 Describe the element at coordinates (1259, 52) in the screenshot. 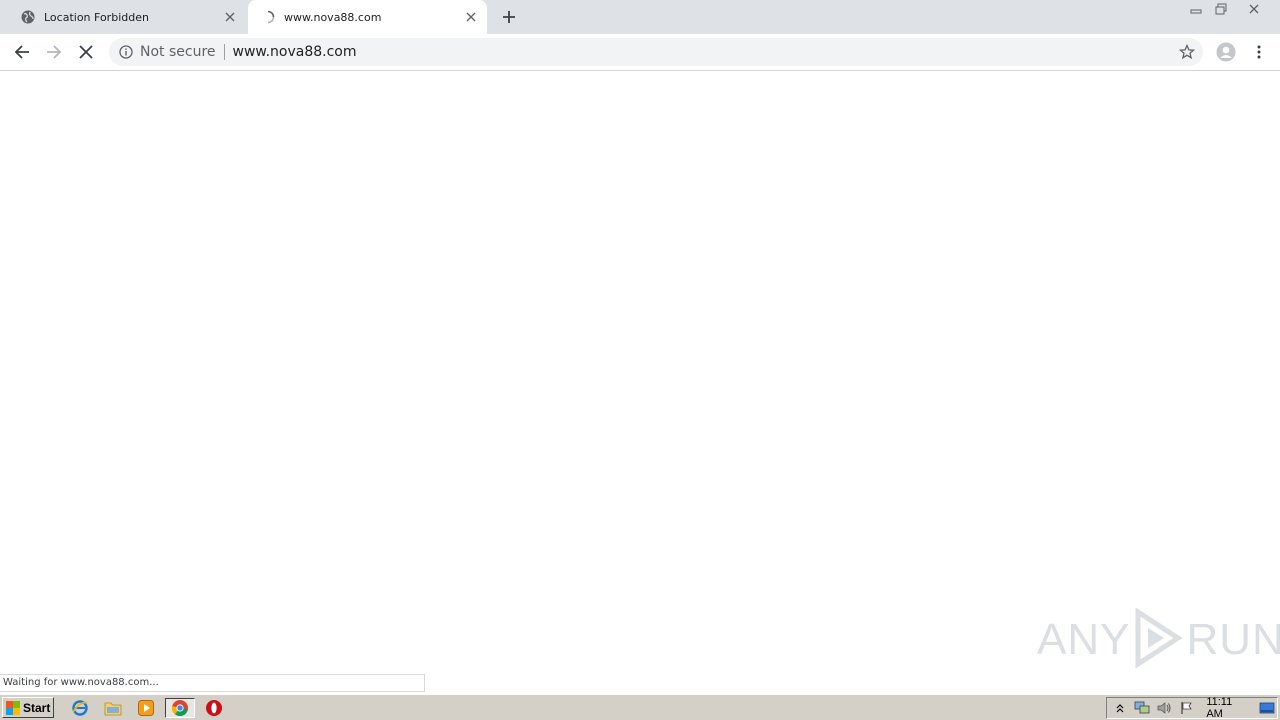

I see `menu-kebab-icon` at that location.